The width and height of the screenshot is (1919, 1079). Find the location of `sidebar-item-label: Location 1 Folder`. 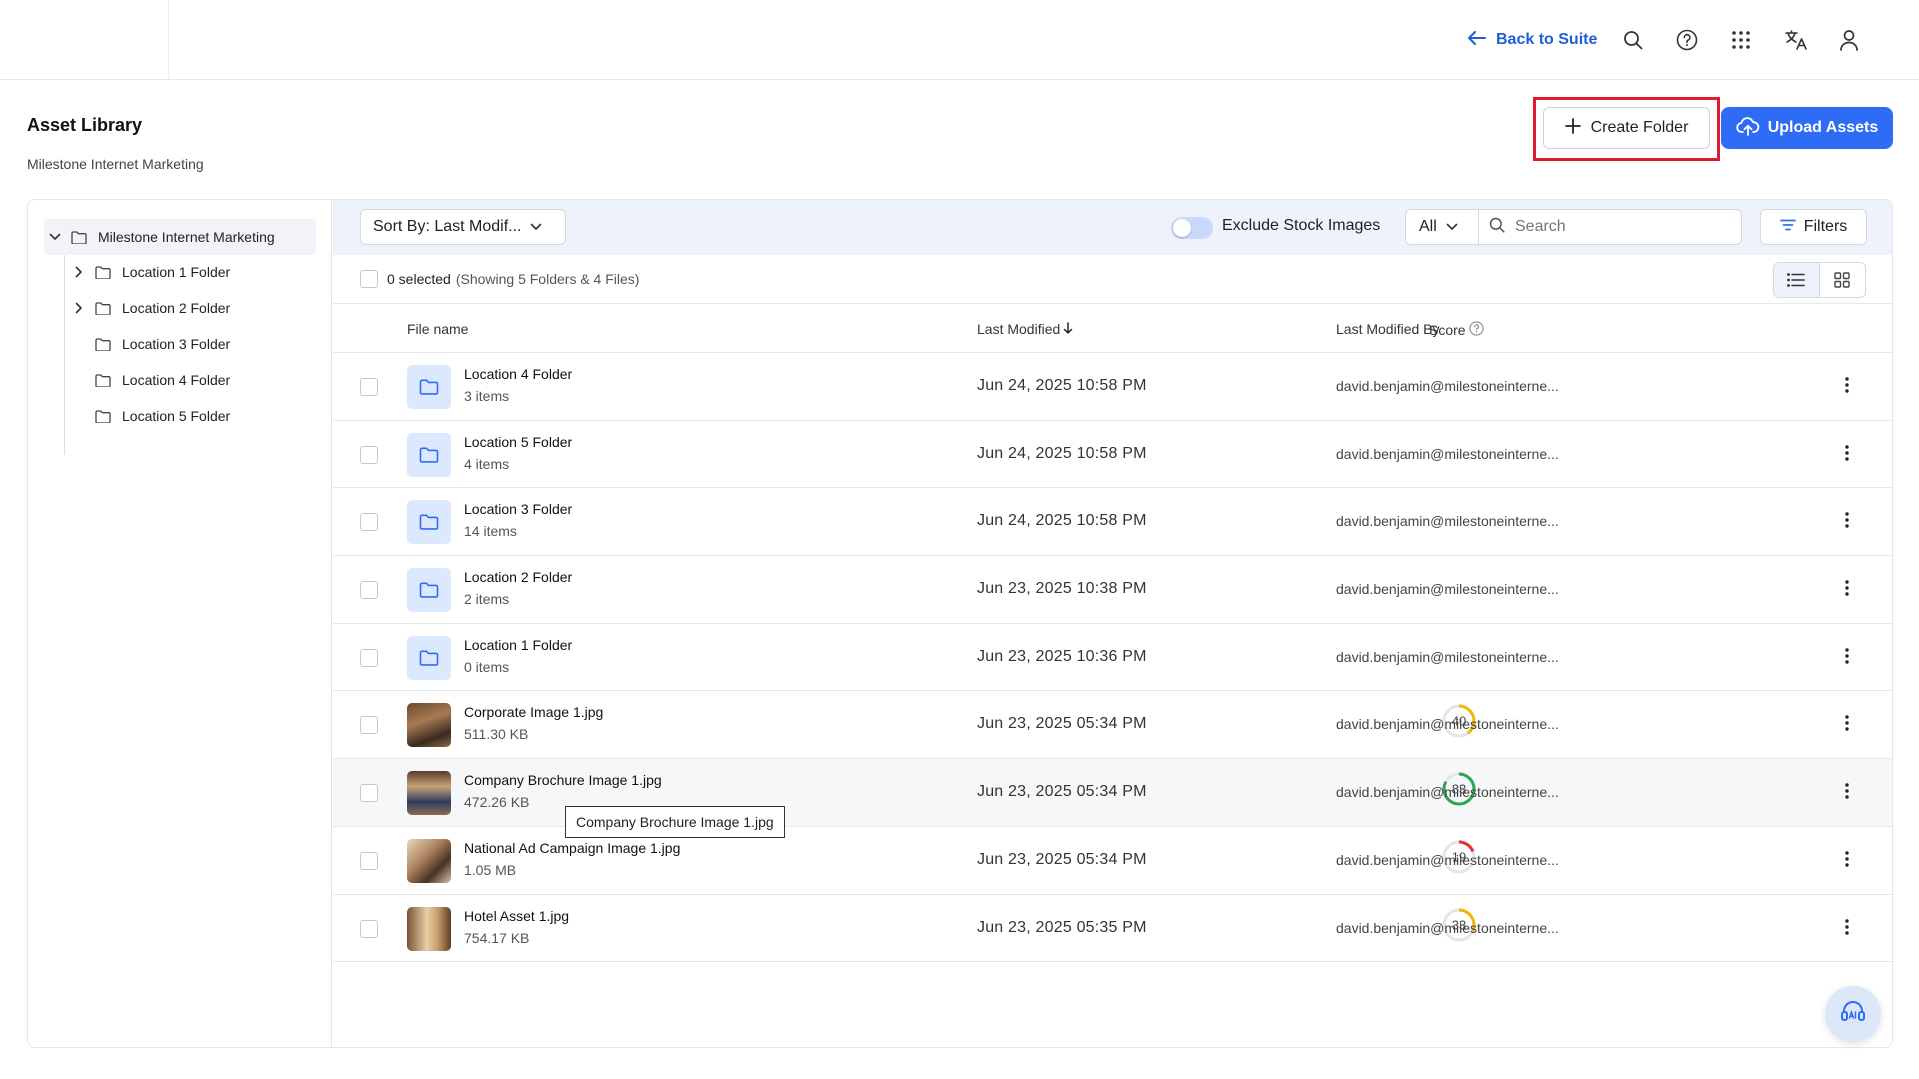

sidebar-item-label: Location 1 Folder is located at coordinates (176, 272).